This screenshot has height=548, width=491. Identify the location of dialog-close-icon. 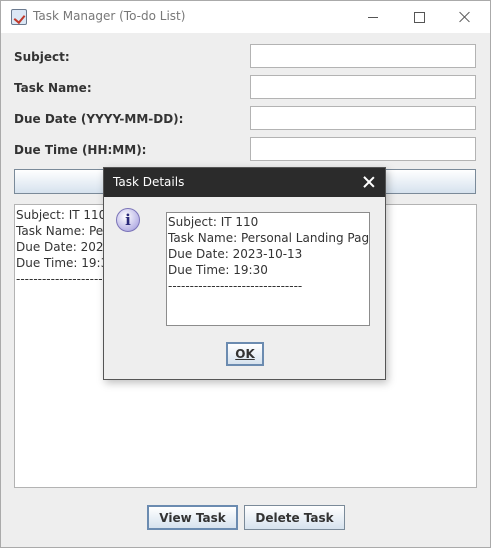
(369, 182).